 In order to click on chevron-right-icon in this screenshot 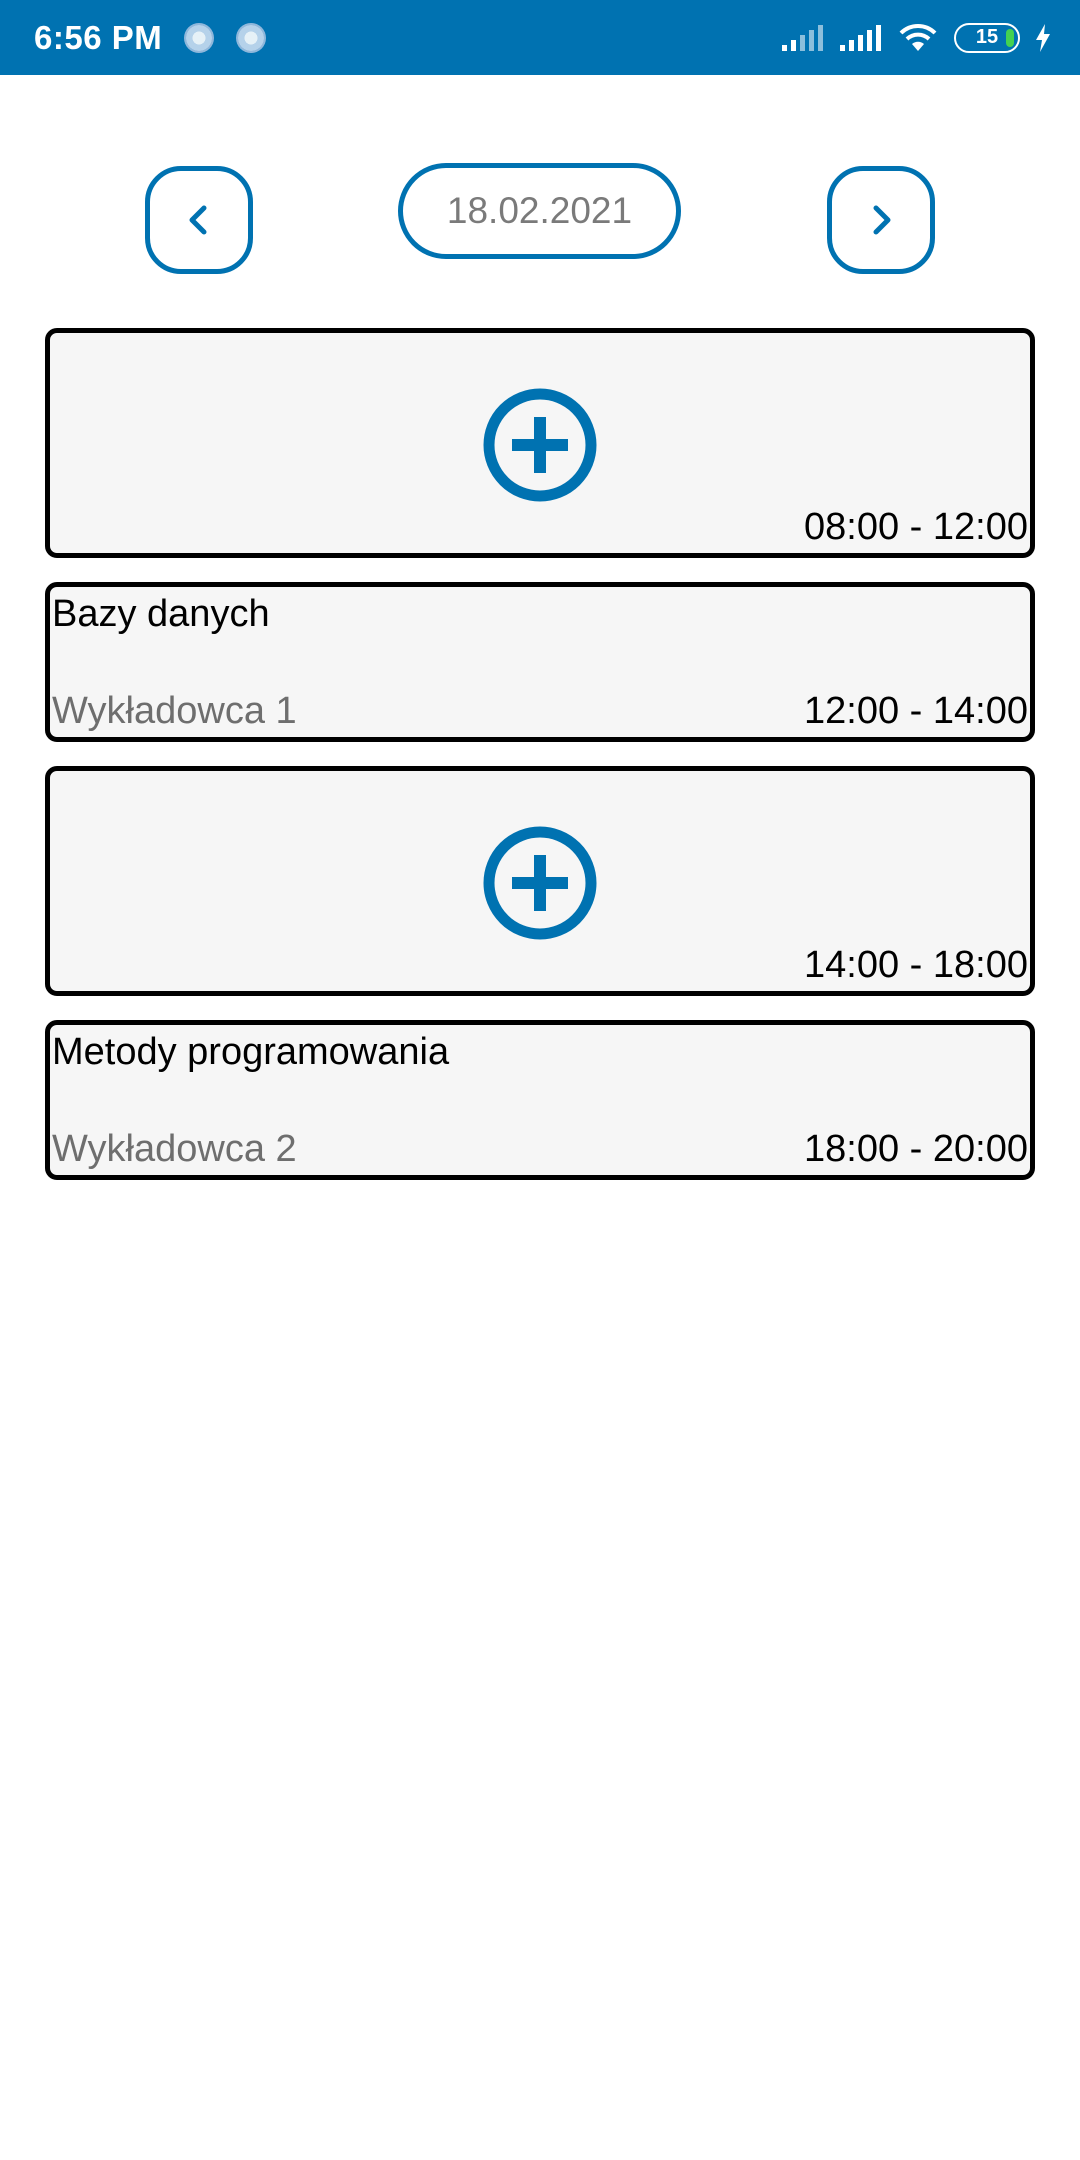, I will do `click(882, 220)`.